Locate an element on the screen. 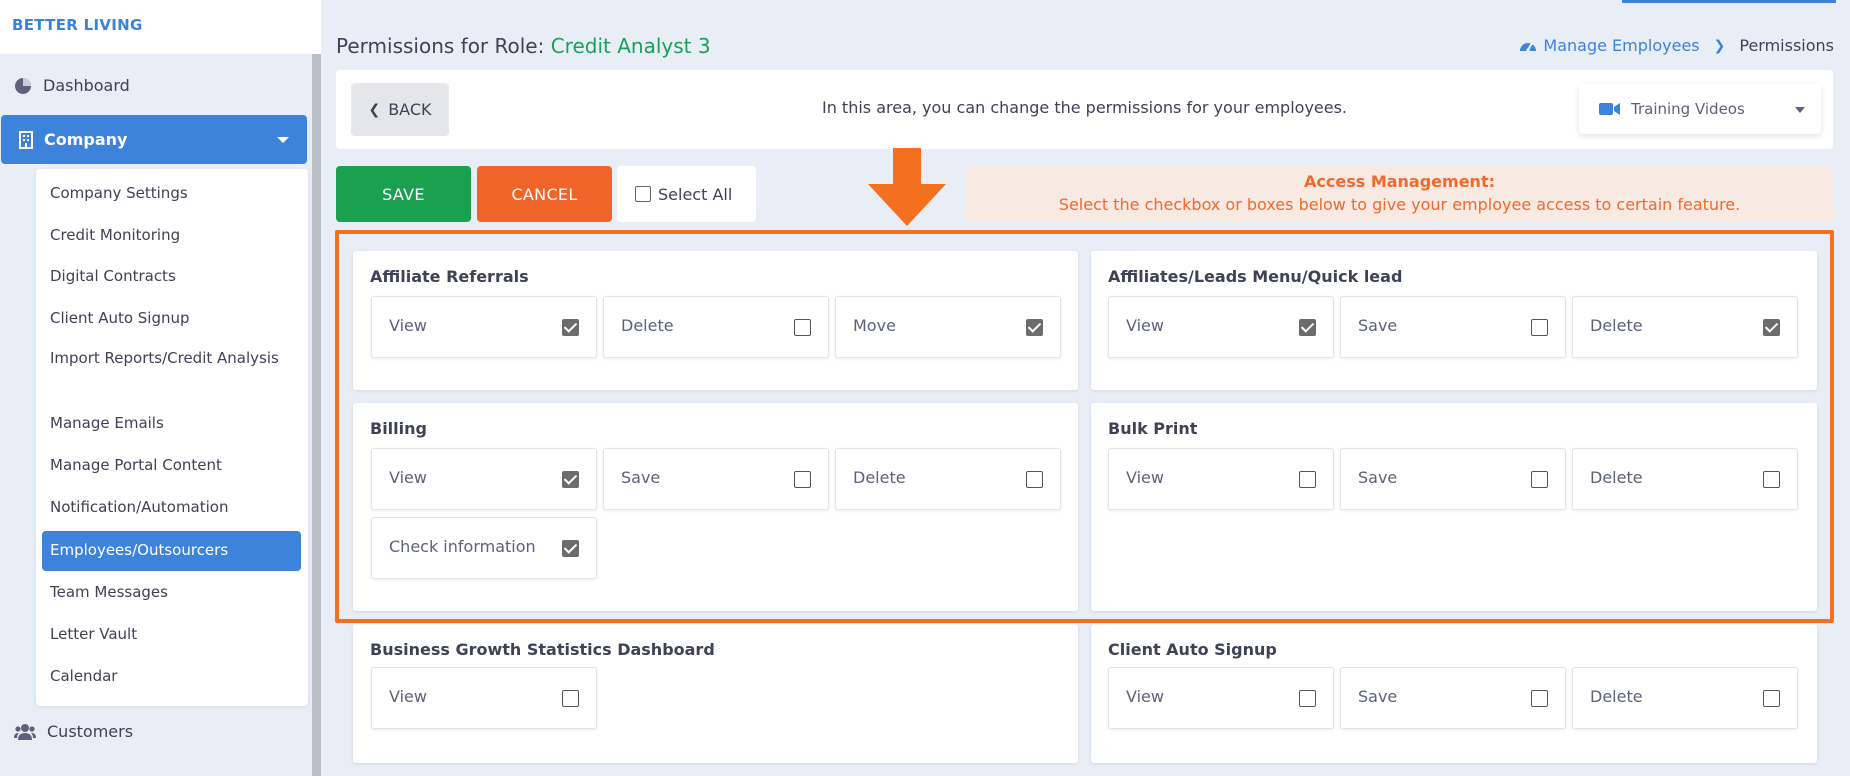 This screenshot has width=1850, height=776. save-button: SAVE is located at coordinates (403, 194).